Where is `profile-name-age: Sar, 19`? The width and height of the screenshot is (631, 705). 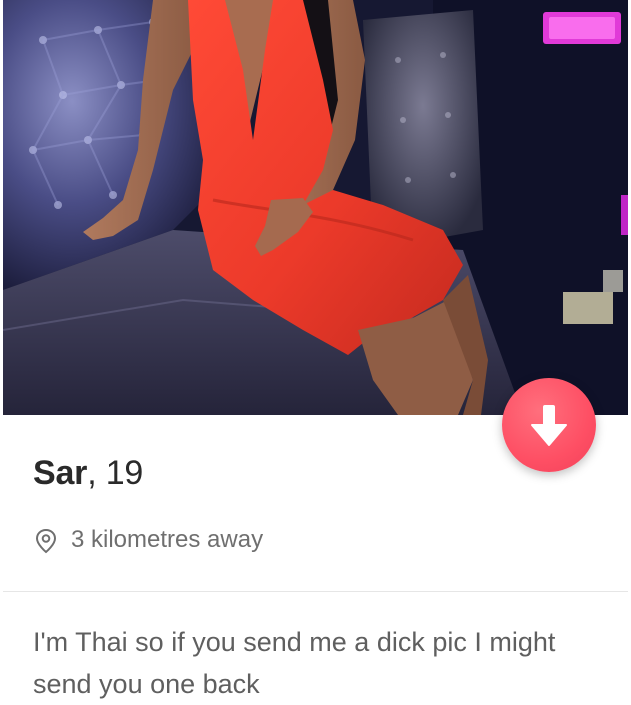
profile-name-age: Sar, 19 is located at coordinates (88, 473).